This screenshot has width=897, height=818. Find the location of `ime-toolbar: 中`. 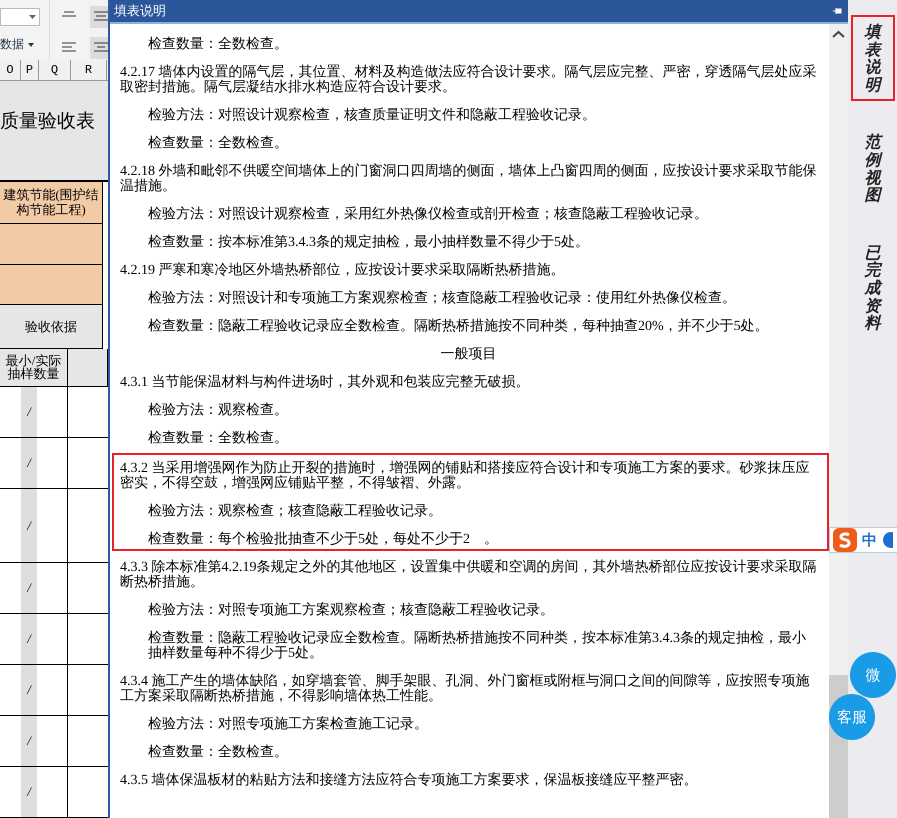

ime-toolbar: 中 is located at coordinates (863, 540).